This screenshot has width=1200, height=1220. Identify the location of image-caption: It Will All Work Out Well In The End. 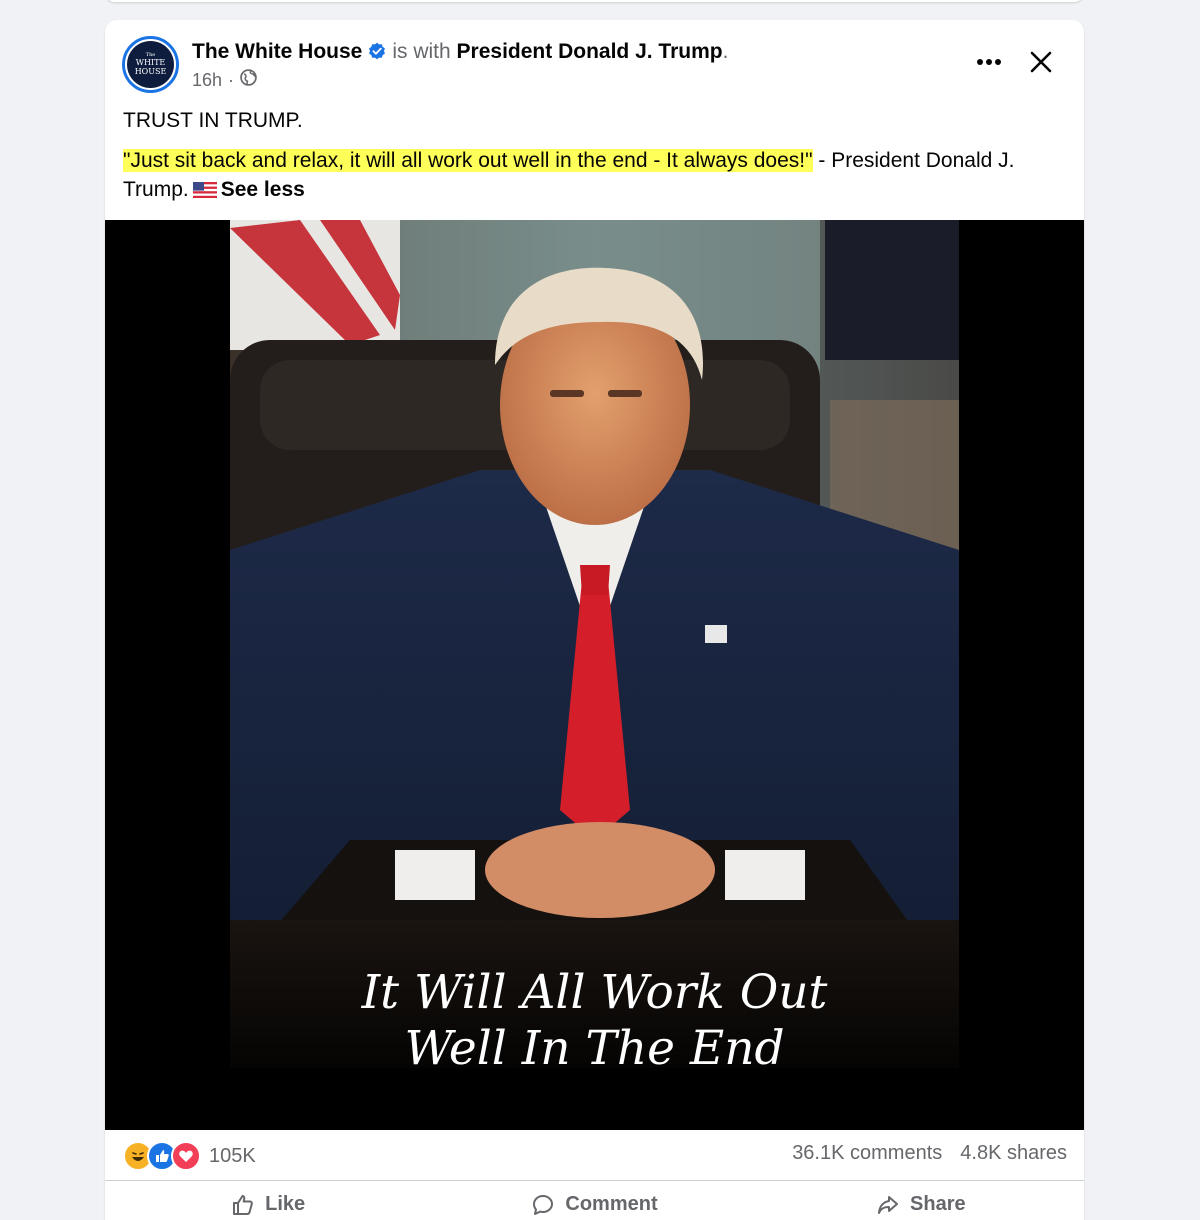
(594, 1021).